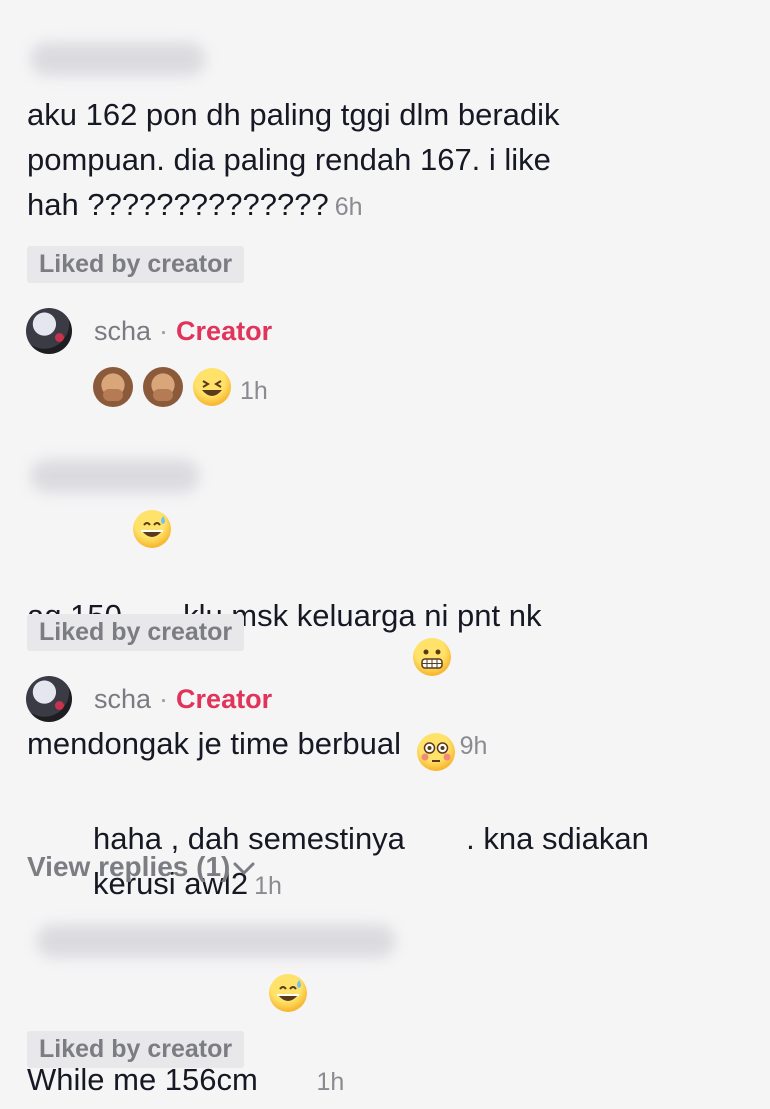 The height and width of the screenshot is (1109, 770). Describe the element at coordinates (348, 207) in the screenshot. I see `comment-timestamp: 6h` at that location.